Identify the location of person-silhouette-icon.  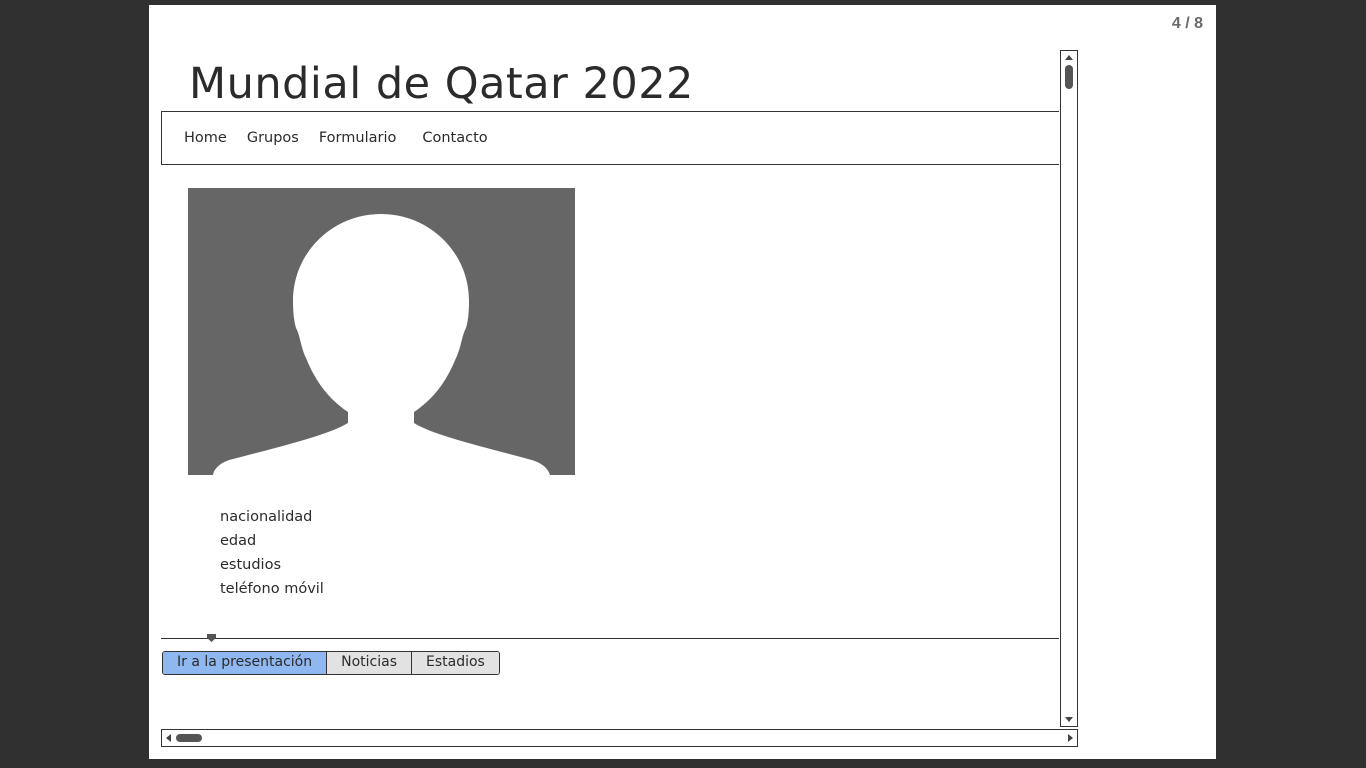
(381, 344).